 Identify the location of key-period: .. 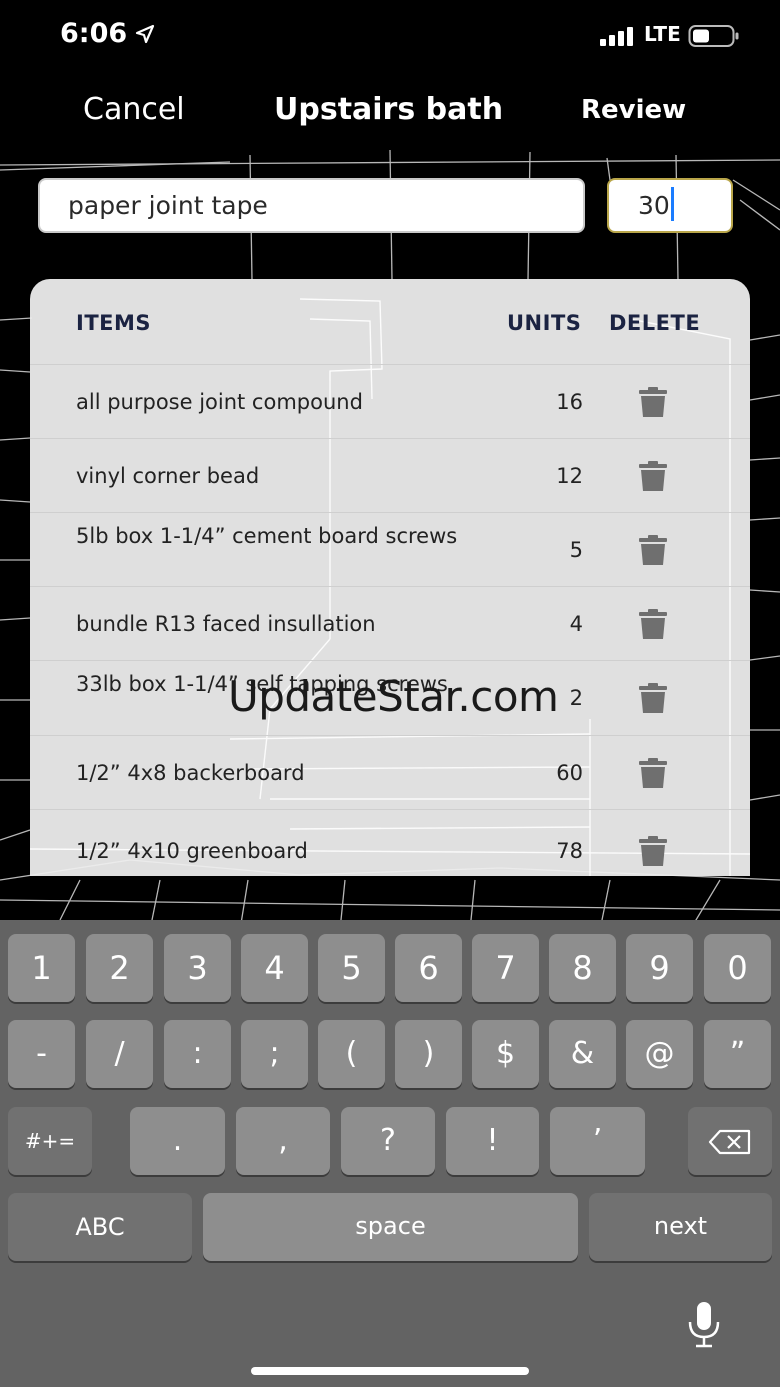
(177, 1141).